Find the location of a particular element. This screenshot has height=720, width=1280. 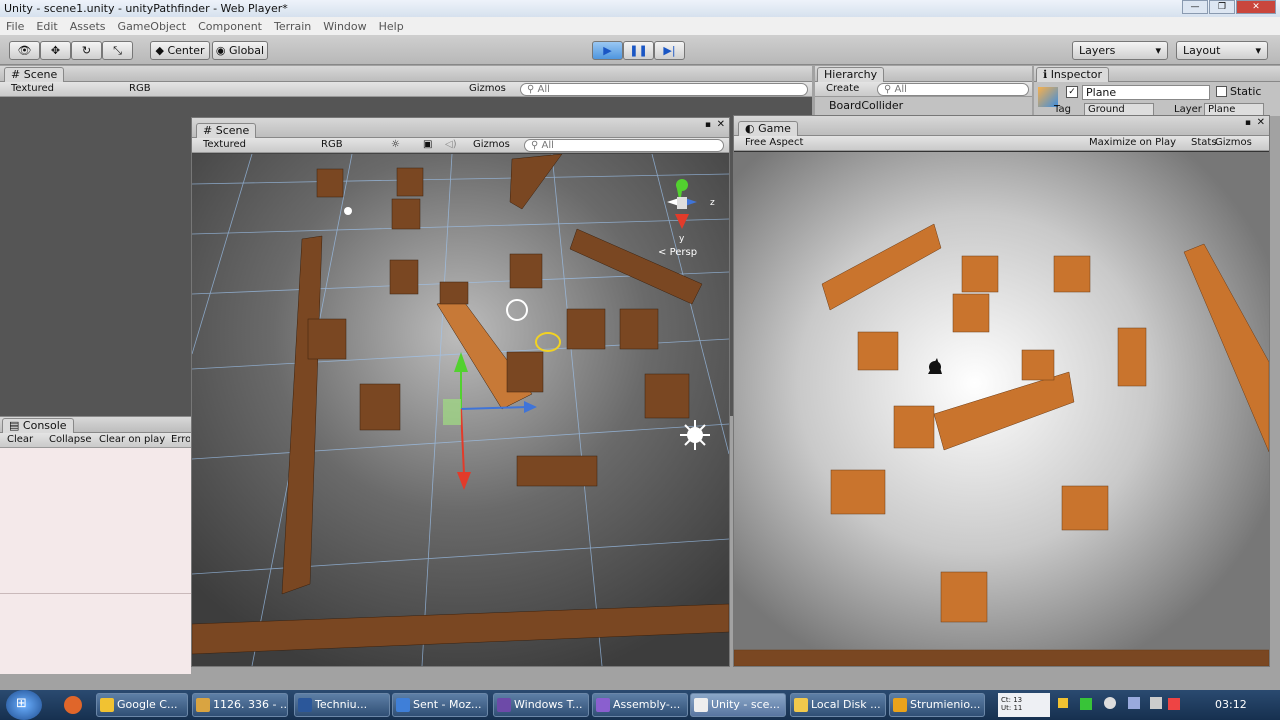

tray-up-icon is located at coordinates (1063, 703).